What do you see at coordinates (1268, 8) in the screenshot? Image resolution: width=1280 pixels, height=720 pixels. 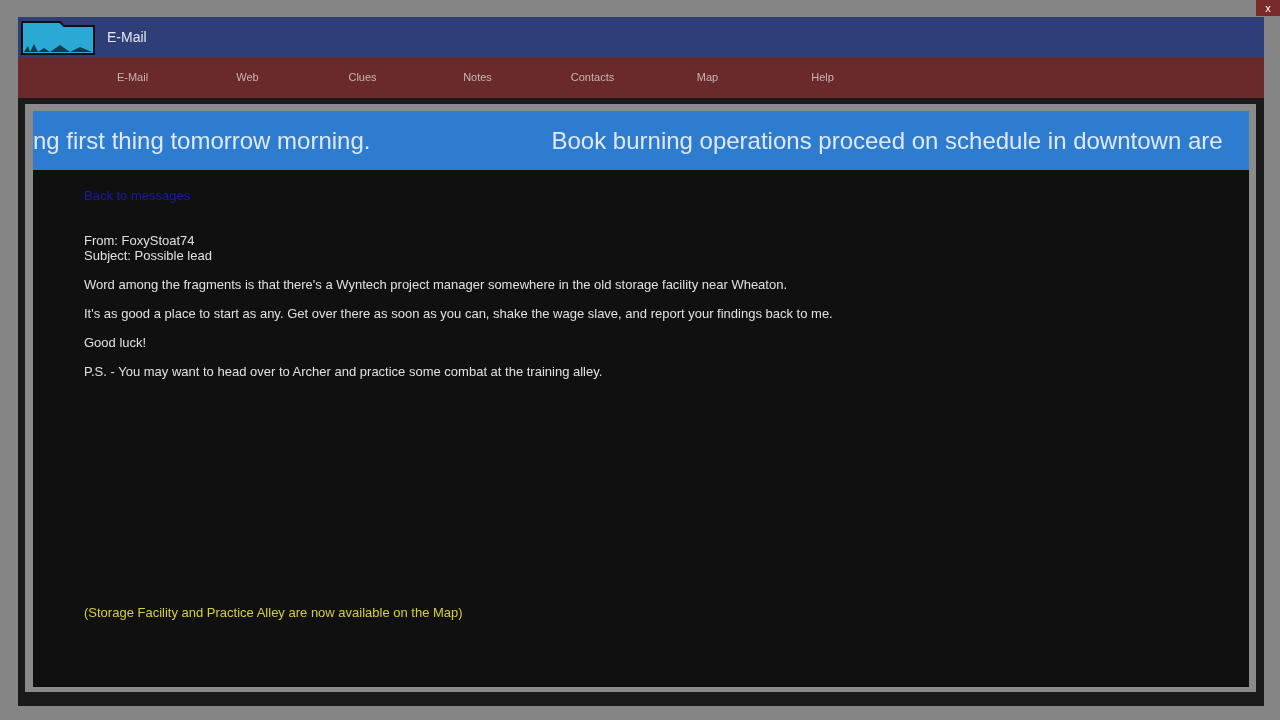 I see `close-button: x` at bounding box center [1268, 8].